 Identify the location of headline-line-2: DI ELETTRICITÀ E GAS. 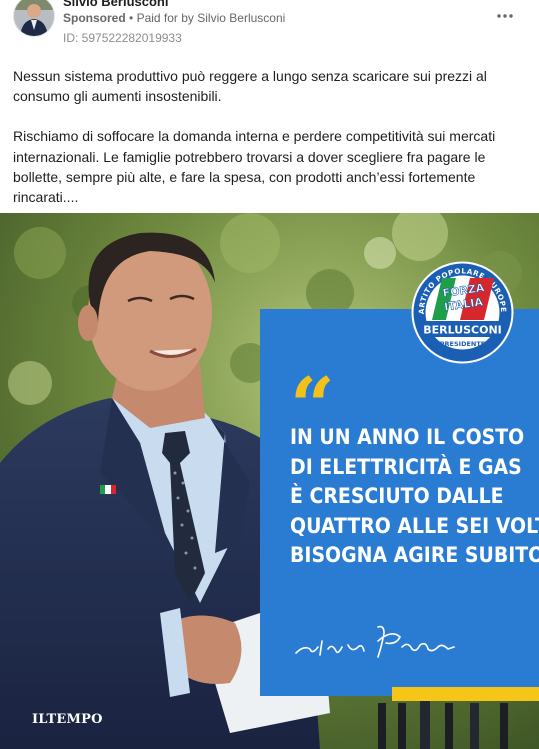
(406, 466).